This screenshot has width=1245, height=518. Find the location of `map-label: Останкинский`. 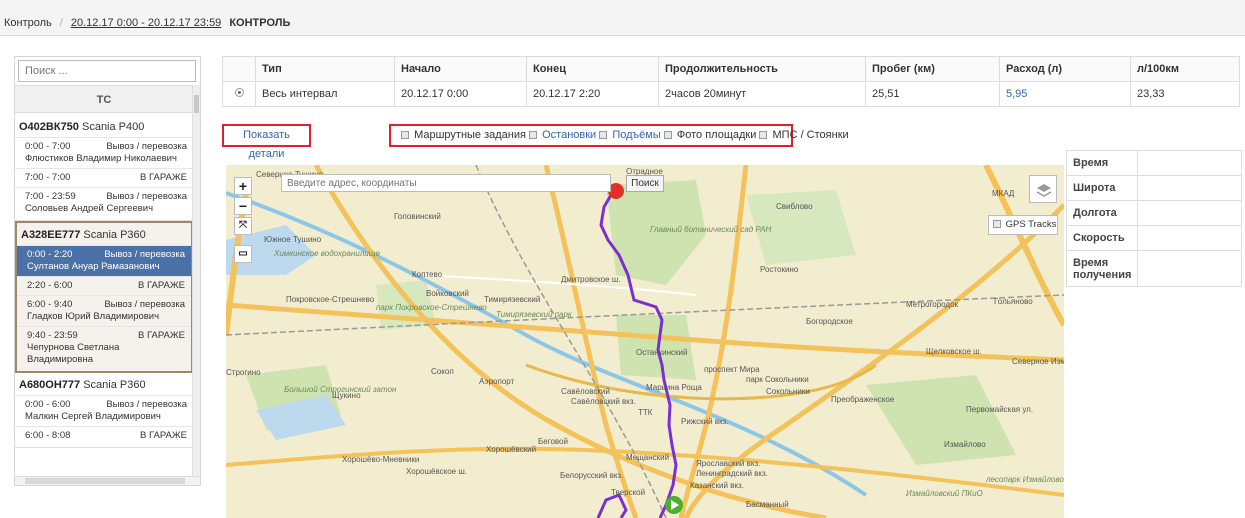

map-label: Останкинский is located at coordinates (662, 352).